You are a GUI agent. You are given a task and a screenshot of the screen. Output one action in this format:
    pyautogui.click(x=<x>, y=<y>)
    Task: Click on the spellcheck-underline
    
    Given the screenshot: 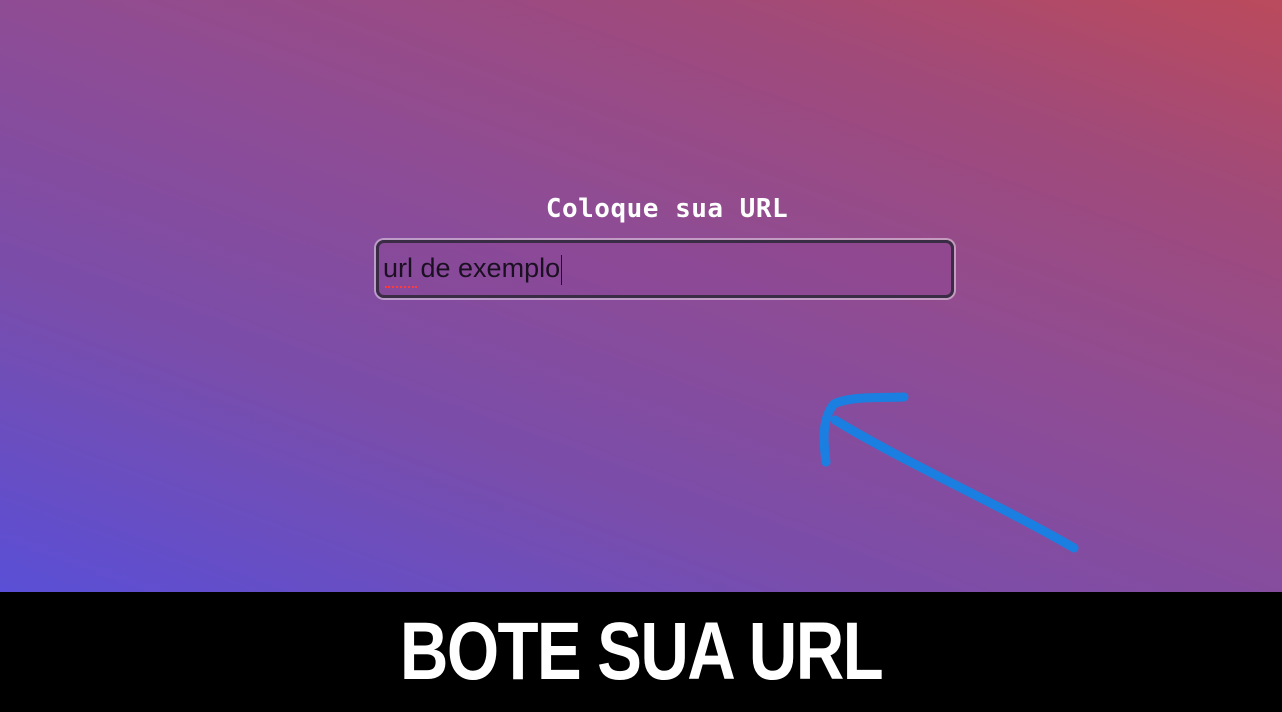 What is the action you would take?
    pyautogui.click(x=401, y=286)
    